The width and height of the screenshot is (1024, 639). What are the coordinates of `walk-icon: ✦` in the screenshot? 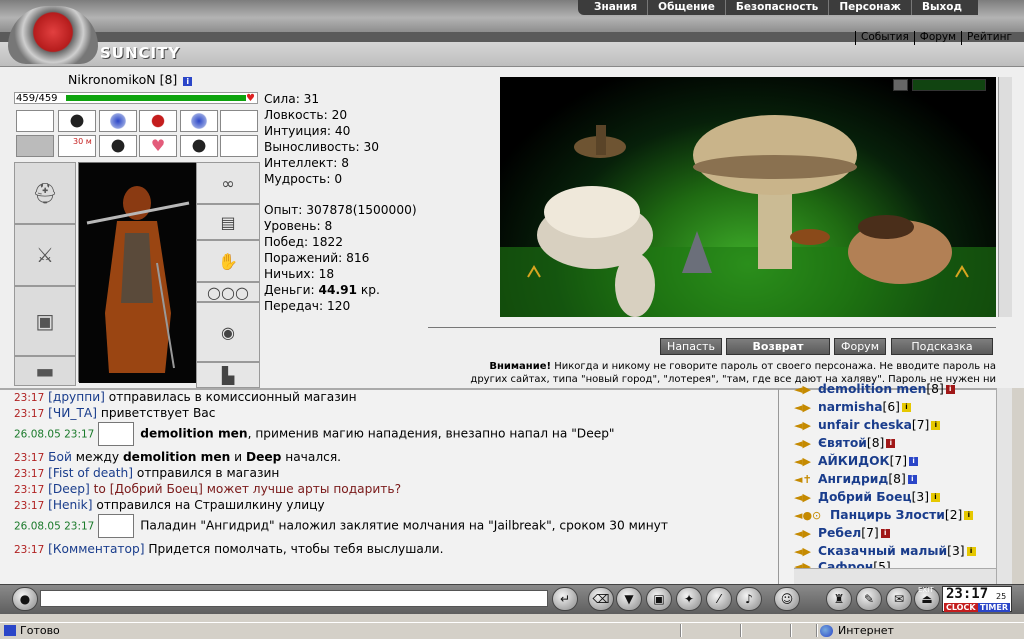 It's located at (689, 599).